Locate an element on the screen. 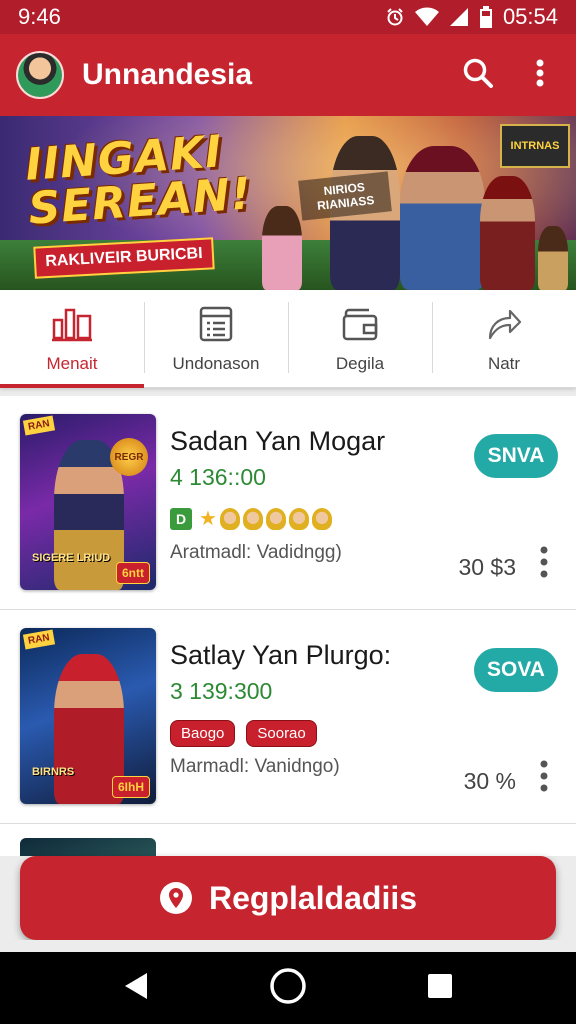 The width and height of the screenshot is (576, 1024). banner-sign: INTRNAS is located at coordinates (535, 146).